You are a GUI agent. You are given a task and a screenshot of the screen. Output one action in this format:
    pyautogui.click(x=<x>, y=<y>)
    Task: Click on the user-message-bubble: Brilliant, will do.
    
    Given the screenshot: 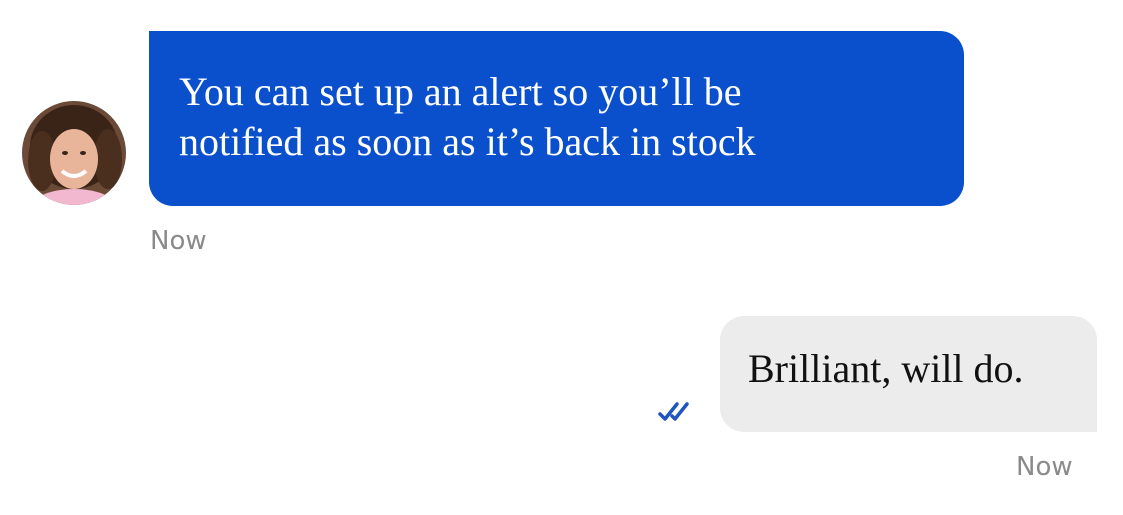 What is the action you would take?
    pyautogui.click(x=908, y=374)
    